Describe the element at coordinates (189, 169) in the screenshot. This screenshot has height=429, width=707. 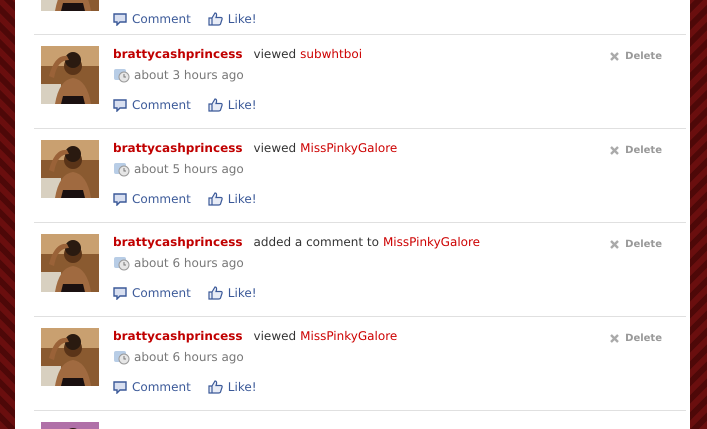
I see `timestamp: about 5 hours ago` at that location.